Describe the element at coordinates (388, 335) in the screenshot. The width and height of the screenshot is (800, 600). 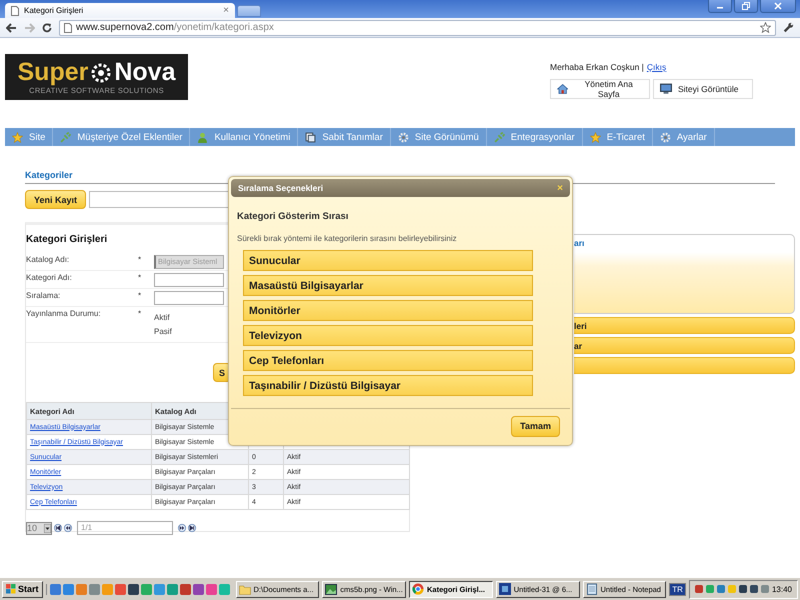
I see `sortable-item: Televizyon` at that location.